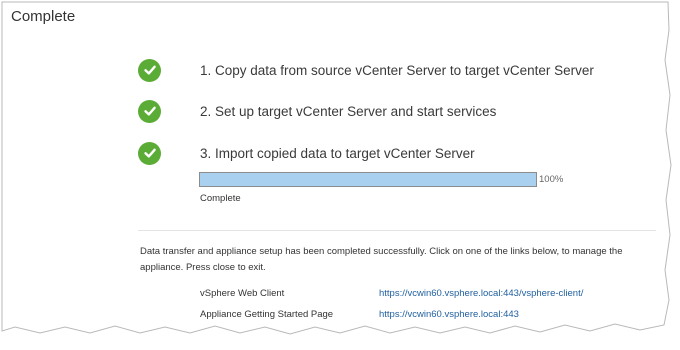 The height and width of the screenshot is (350, 680). Describe the element at coordinates (220, 198) in the screenshot. I see `progress-status: Complete` at that location.